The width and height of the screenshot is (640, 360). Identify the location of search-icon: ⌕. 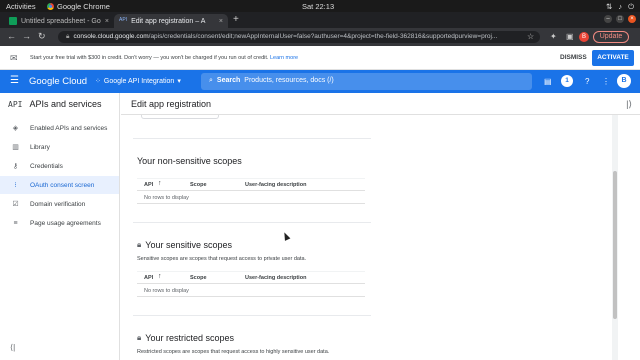
(211, 80).